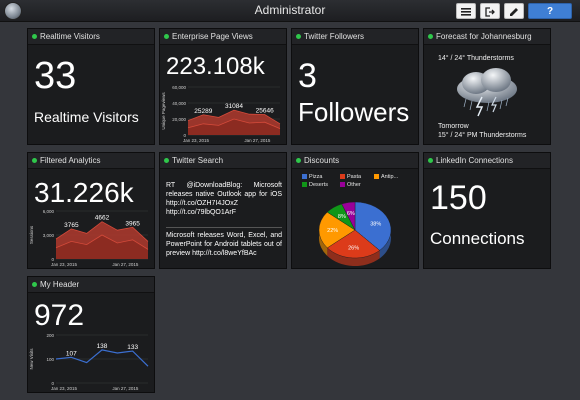  I want to click on legend-label: Pizza, so click(316, 177).